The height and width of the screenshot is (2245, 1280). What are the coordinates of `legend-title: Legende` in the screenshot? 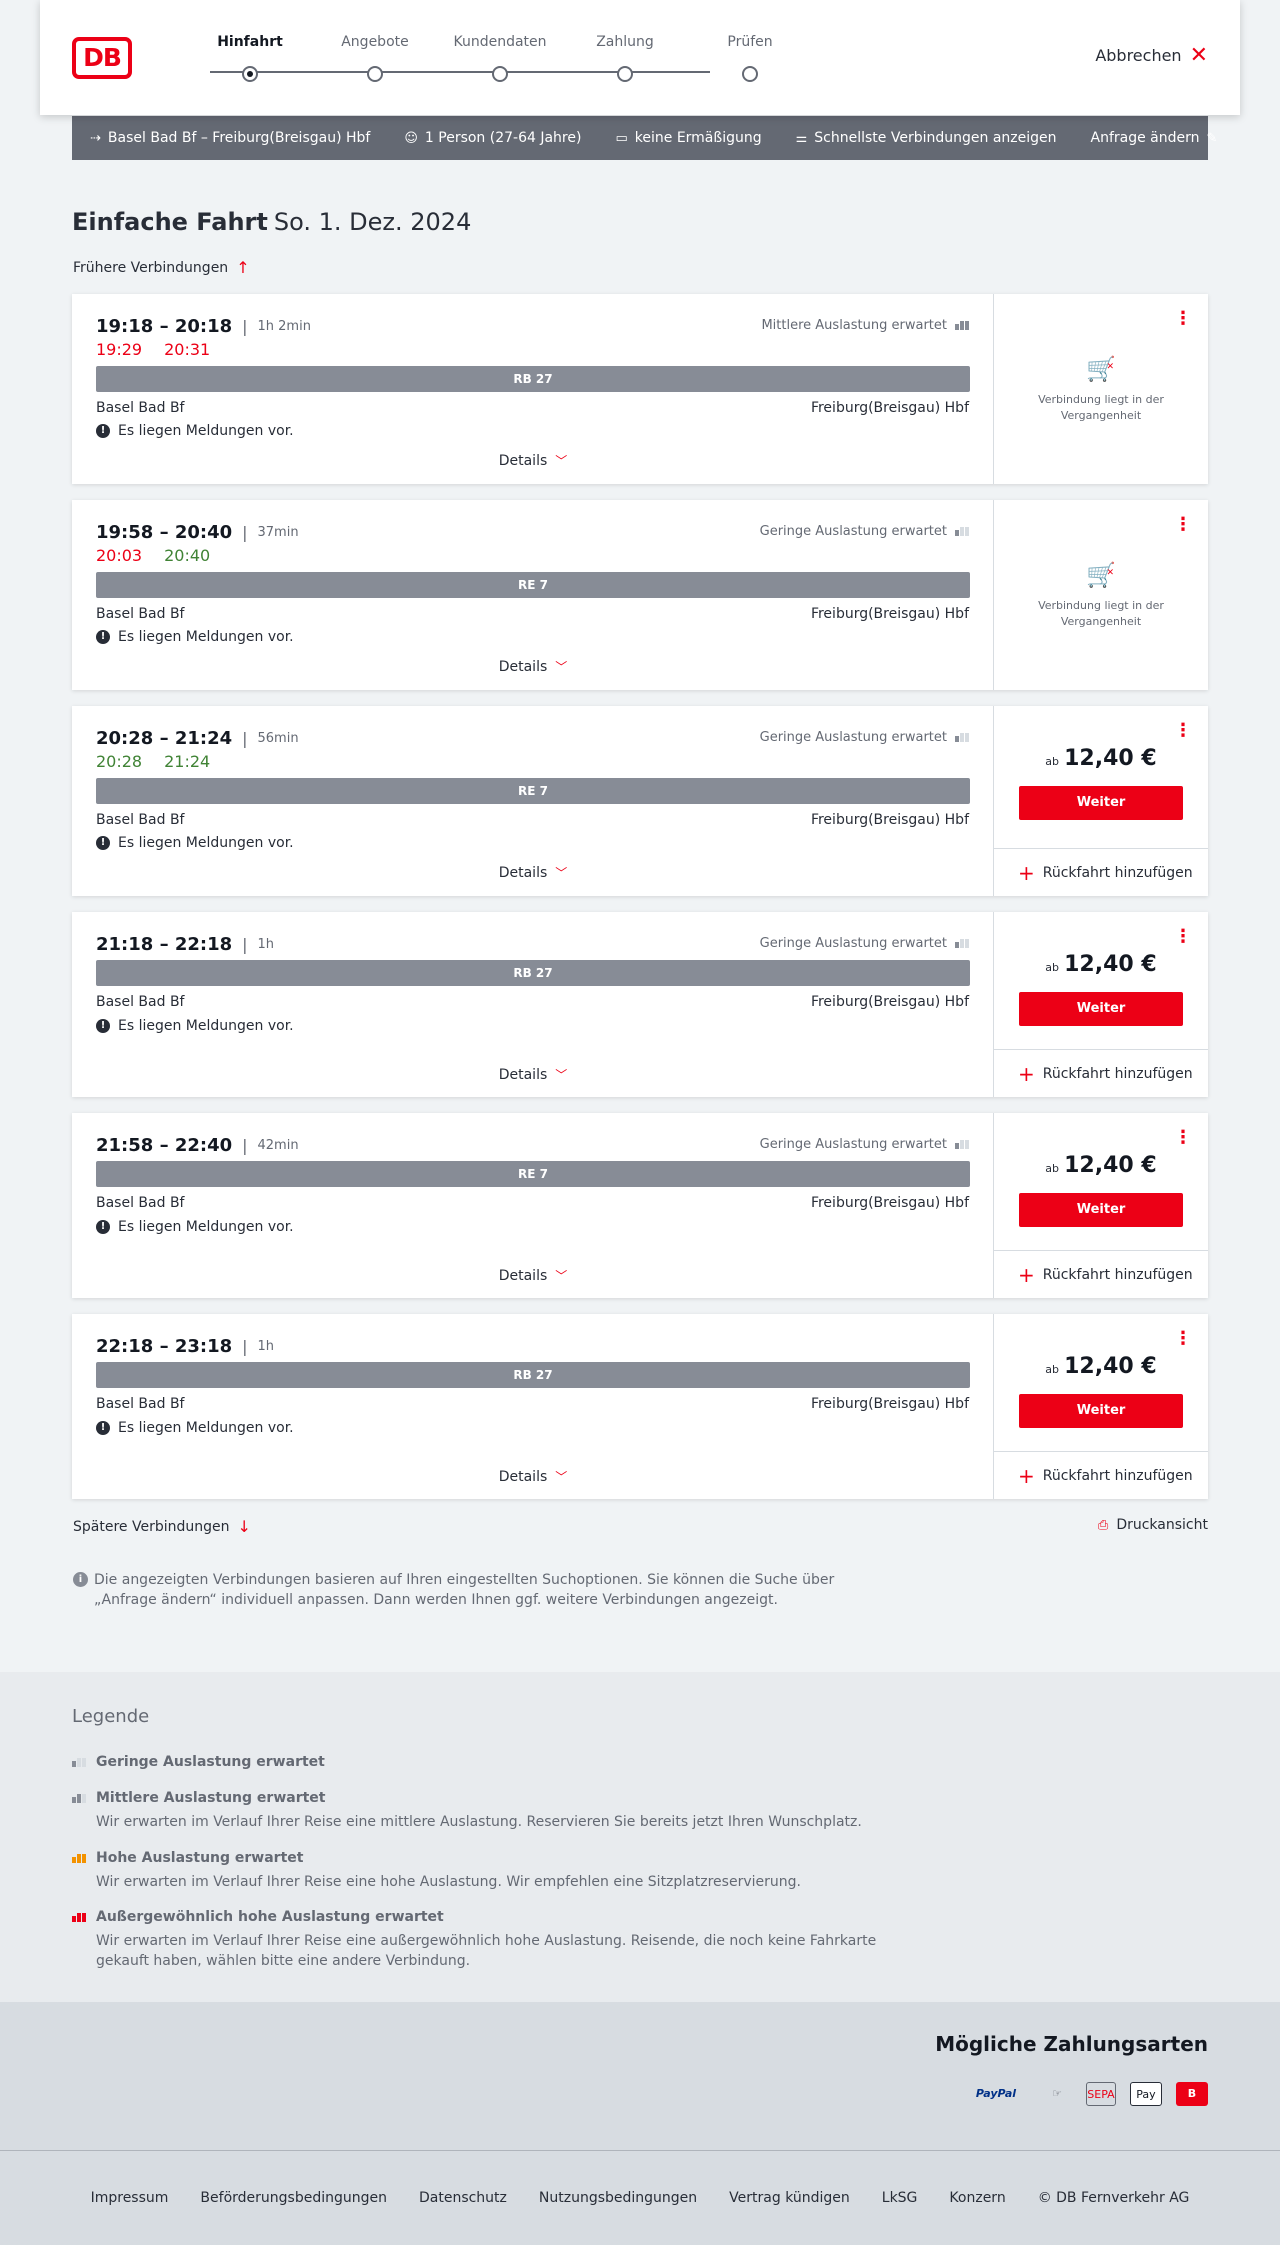 It's located at (111, 1716).